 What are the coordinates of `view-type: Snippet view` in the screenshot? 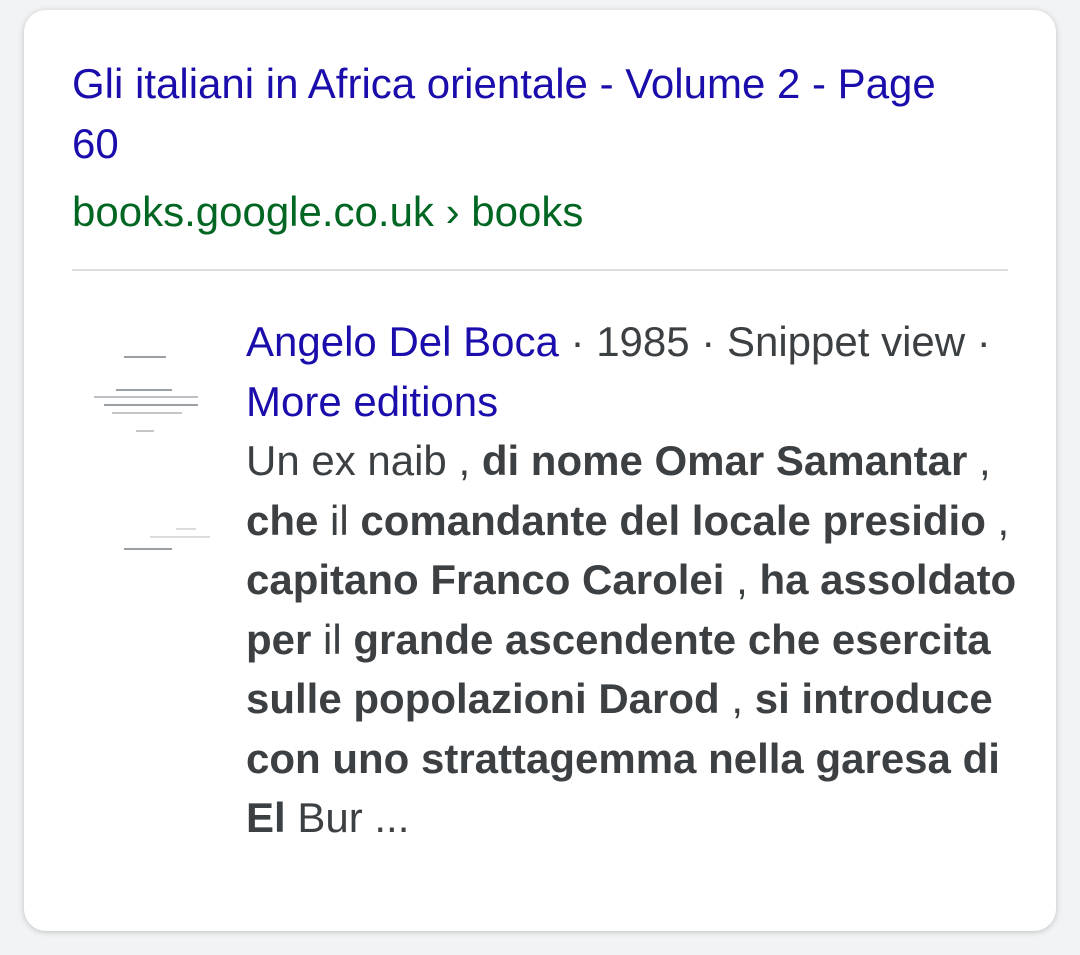 It's located at (846, 341).